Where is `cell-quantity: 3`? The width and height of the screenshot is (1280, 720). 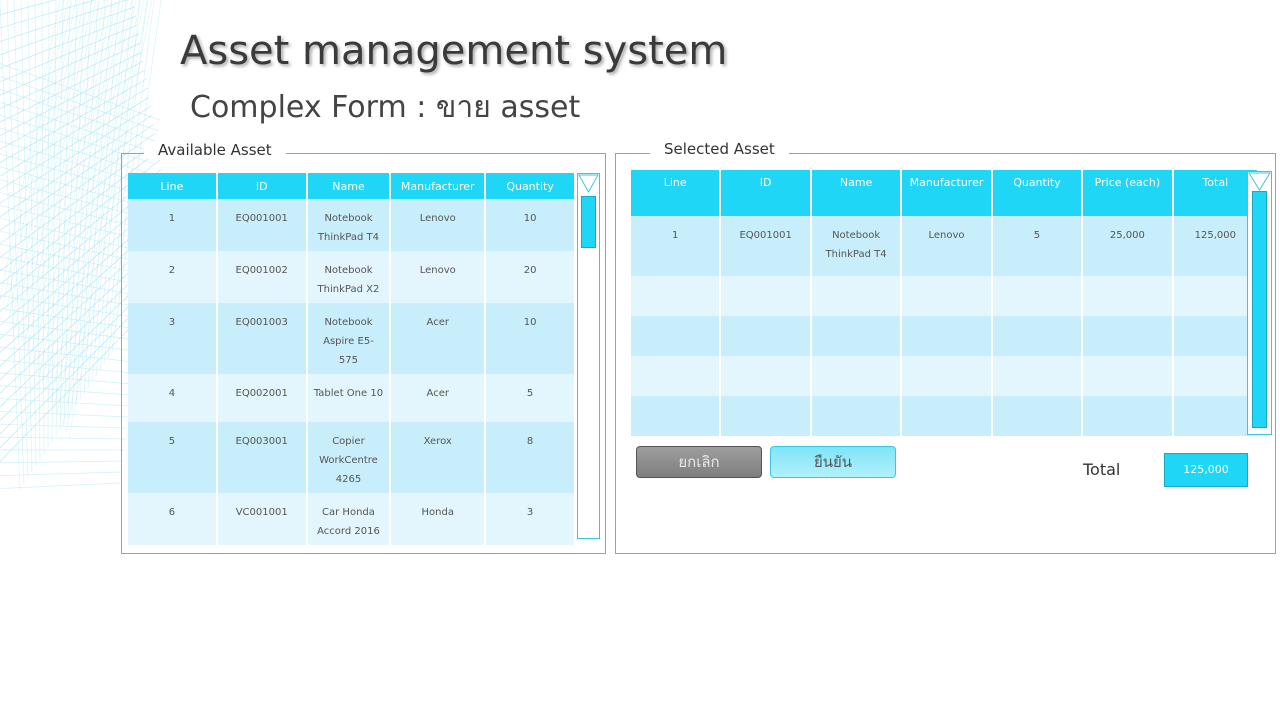 cell-quantity: 3 is located at coordinates (530, 519).